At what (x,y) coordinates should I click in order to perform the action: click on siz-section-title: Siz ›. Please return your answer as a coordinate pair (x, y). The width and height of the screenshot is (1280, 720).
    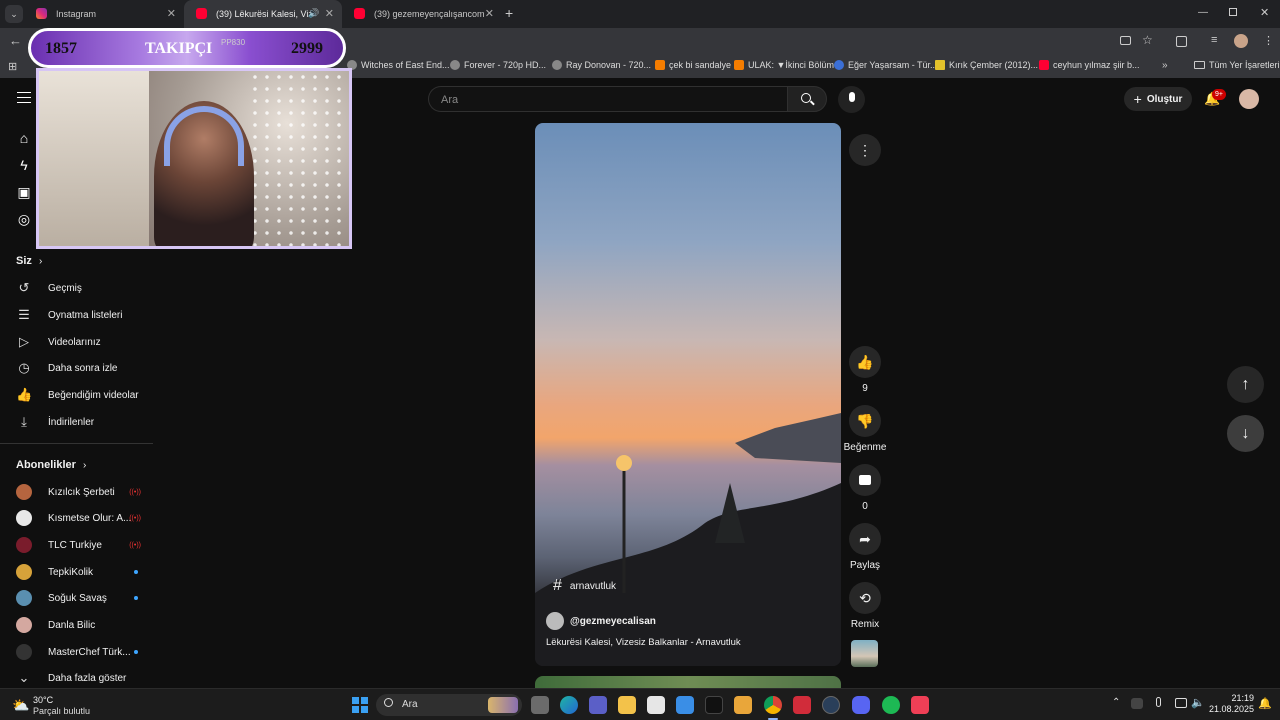
    Looking at the image, I should click on (29, 261).